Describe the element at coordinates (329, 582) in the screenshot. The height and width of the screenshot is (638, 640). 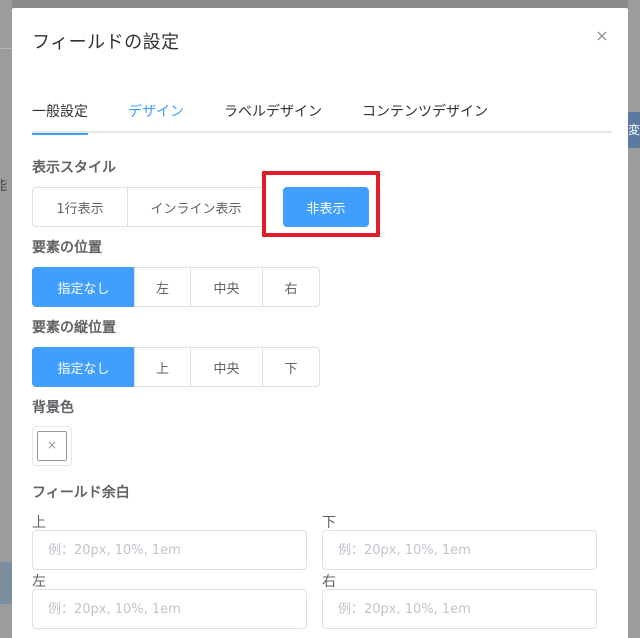
I see `margin-right-label: 右` at that location.